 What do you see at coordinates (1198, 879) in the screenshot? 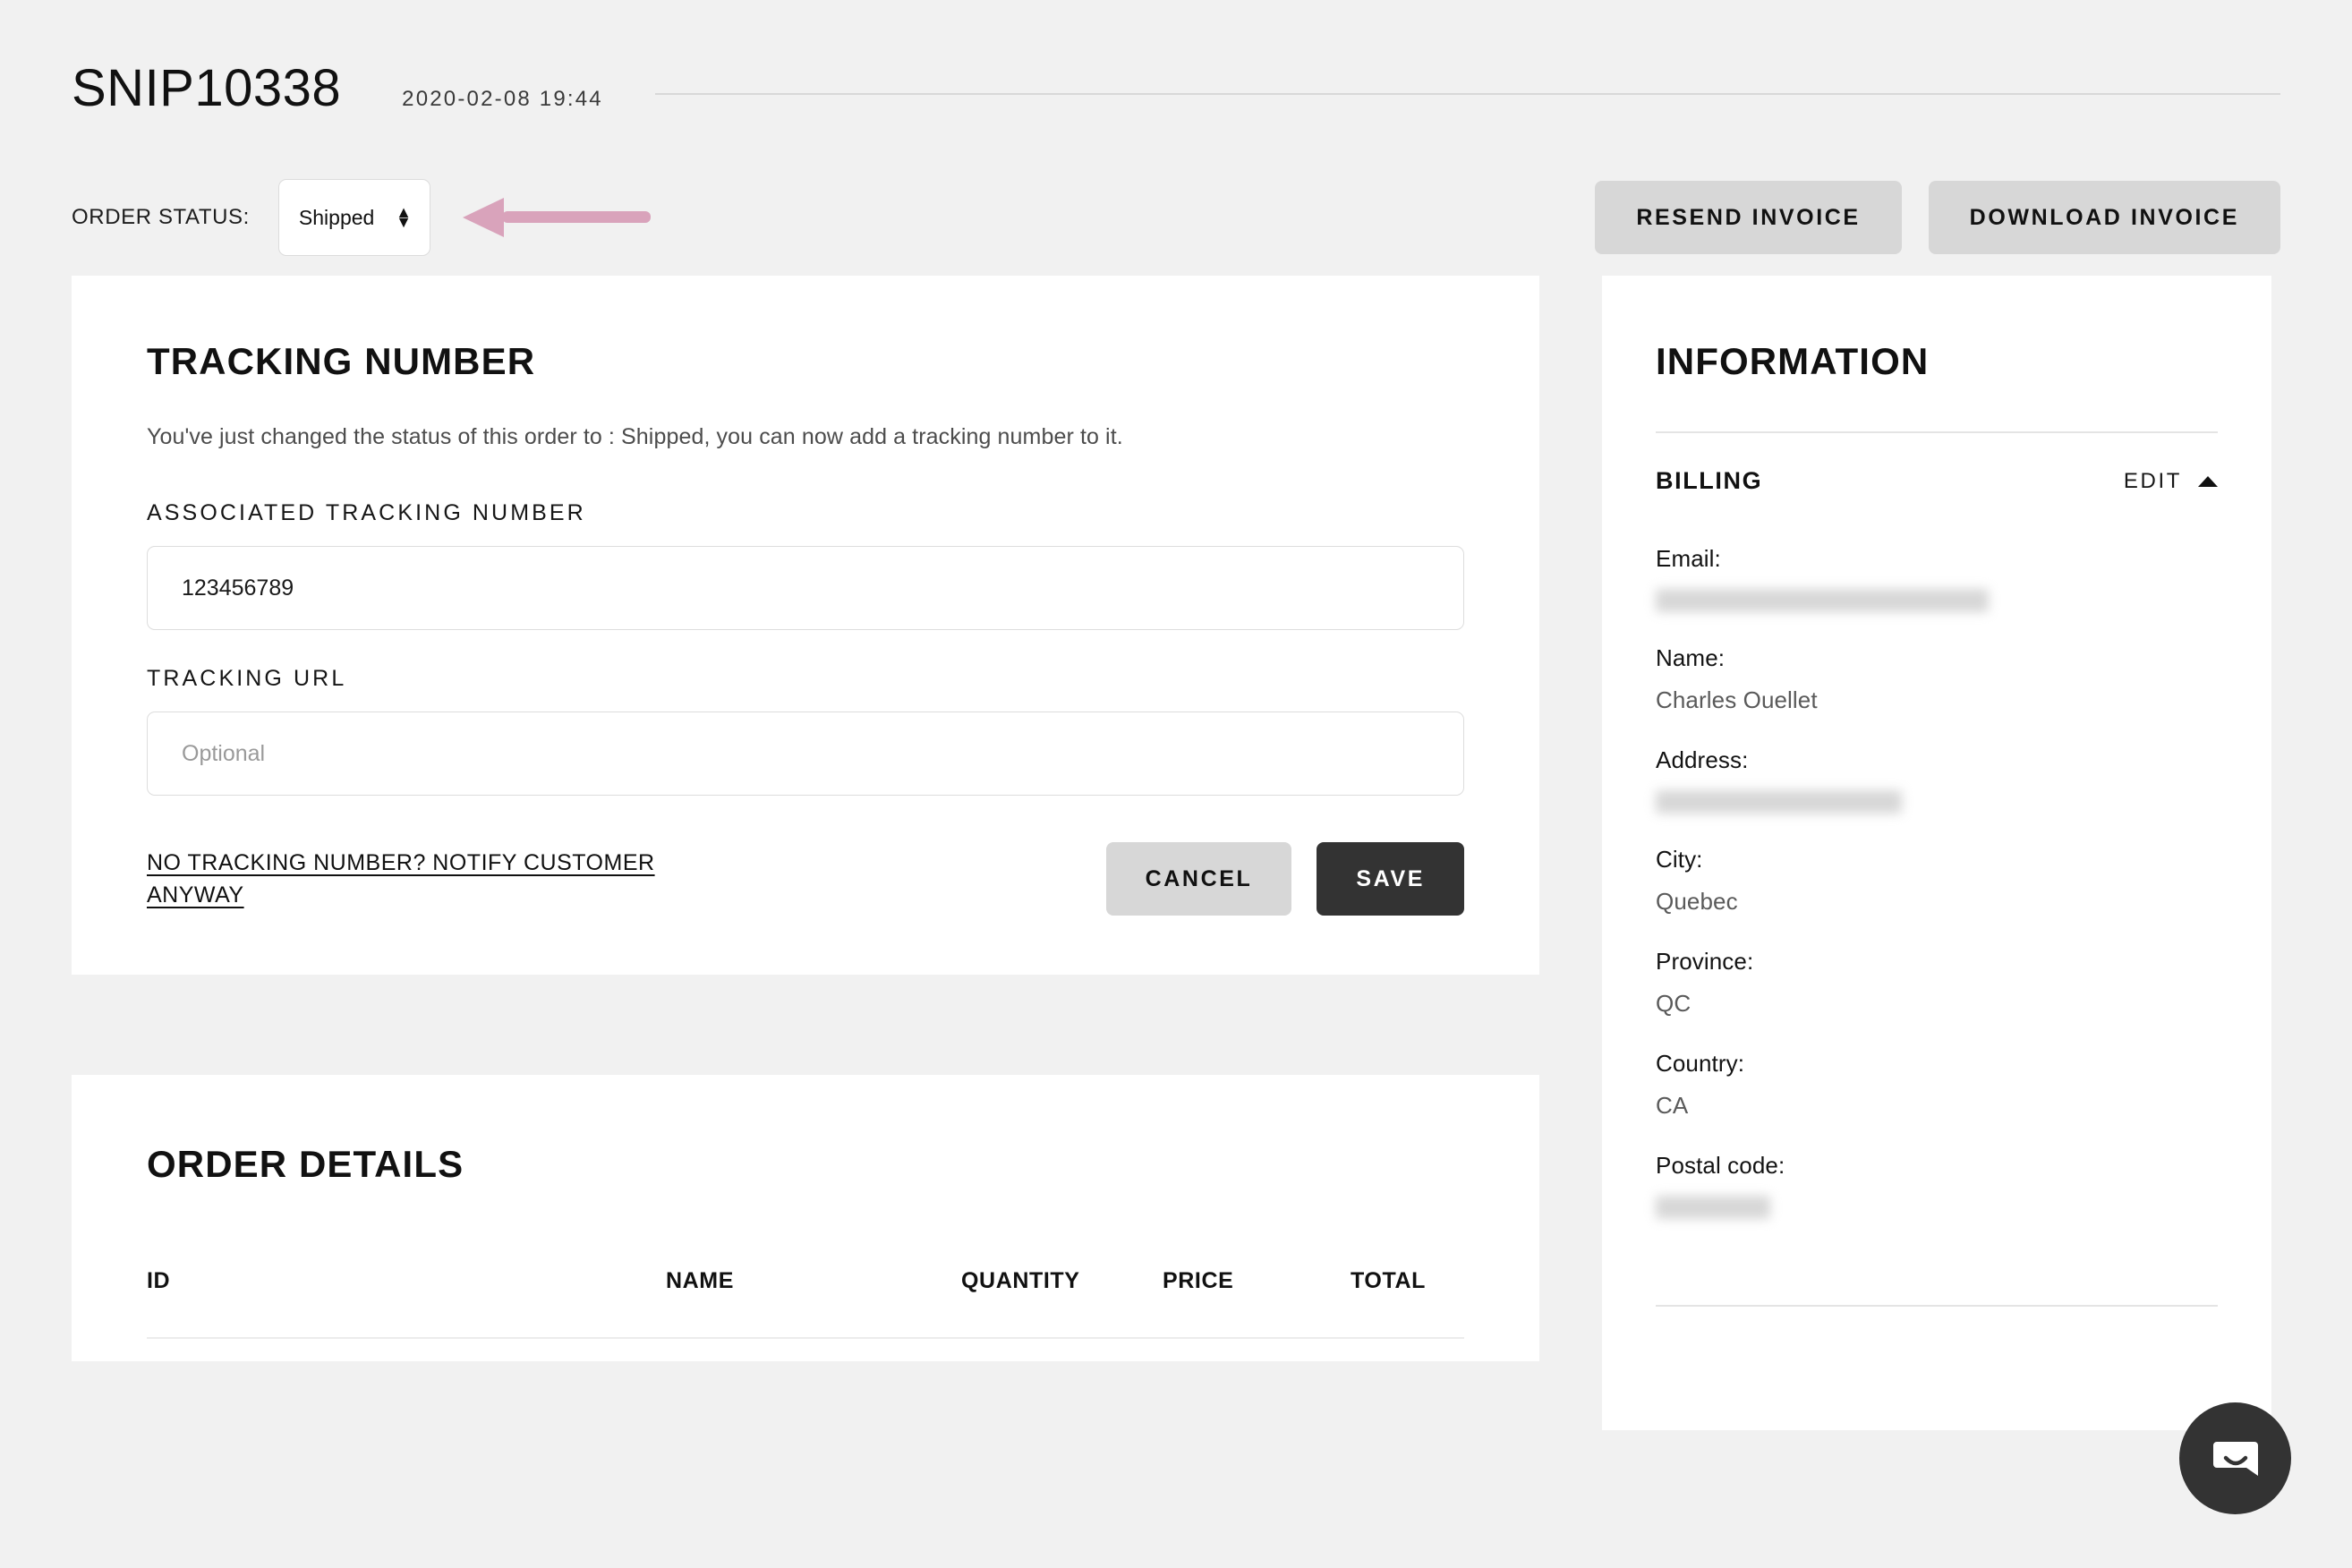
I see `cancel-button: CANCEL` at bounding box center [1198, 879].